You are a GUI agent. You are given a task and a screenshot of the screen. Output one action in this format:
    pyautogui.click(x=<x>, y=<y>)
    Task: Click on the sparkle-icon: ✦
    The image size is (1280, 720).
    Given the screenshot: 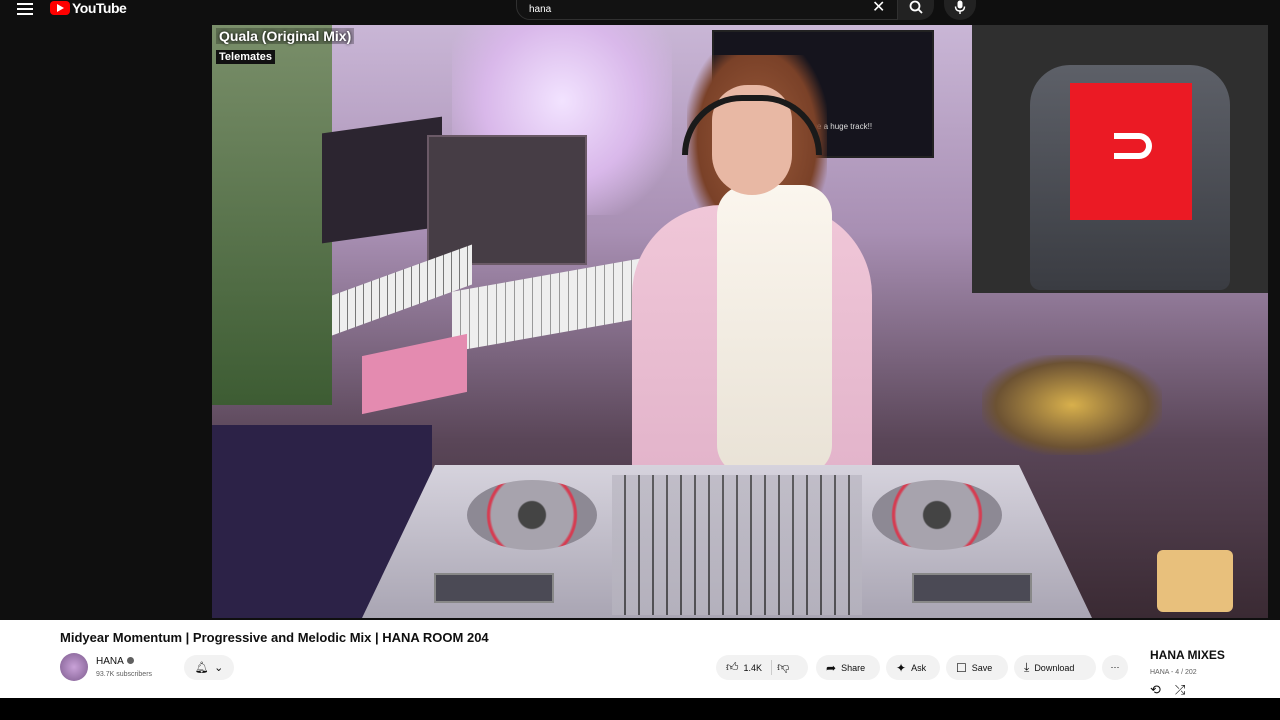 What is the action you would take?
    pyautogui.click(x=901, y=667)
    